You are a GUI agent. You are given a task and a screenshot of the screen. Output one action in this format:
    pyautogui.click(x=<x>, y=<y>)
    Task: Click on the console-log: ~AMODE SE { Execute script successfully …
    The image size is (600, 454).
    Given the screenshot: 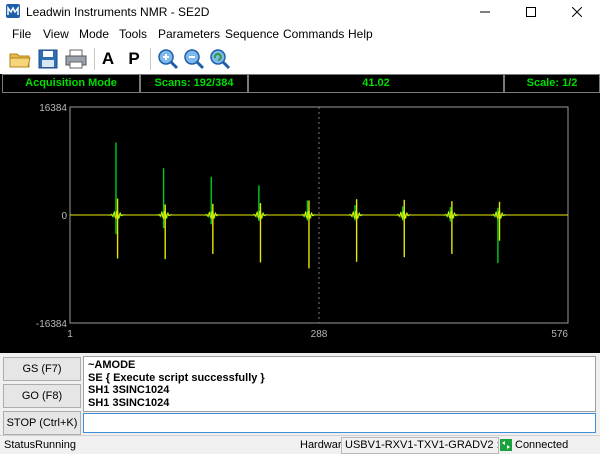 What is the action you would take?
    pyautogui.click(x=339, y=384)
    